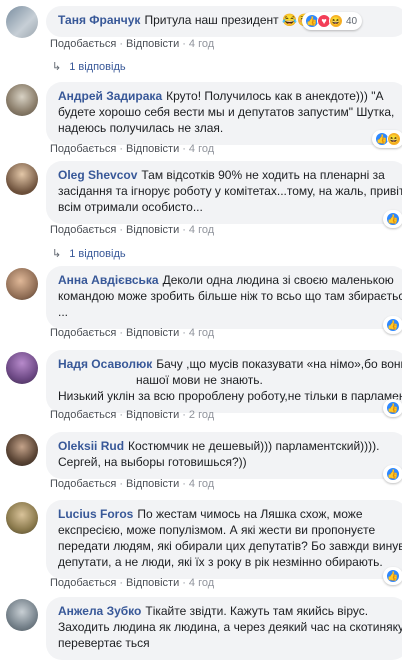 Image resolution: width=402 pixels, height=660 pixels. What do you see at coordinates (110, 96) in the screenshot?
I see `comment-author: Андрей Задирака` at bounding box center [110, 96].